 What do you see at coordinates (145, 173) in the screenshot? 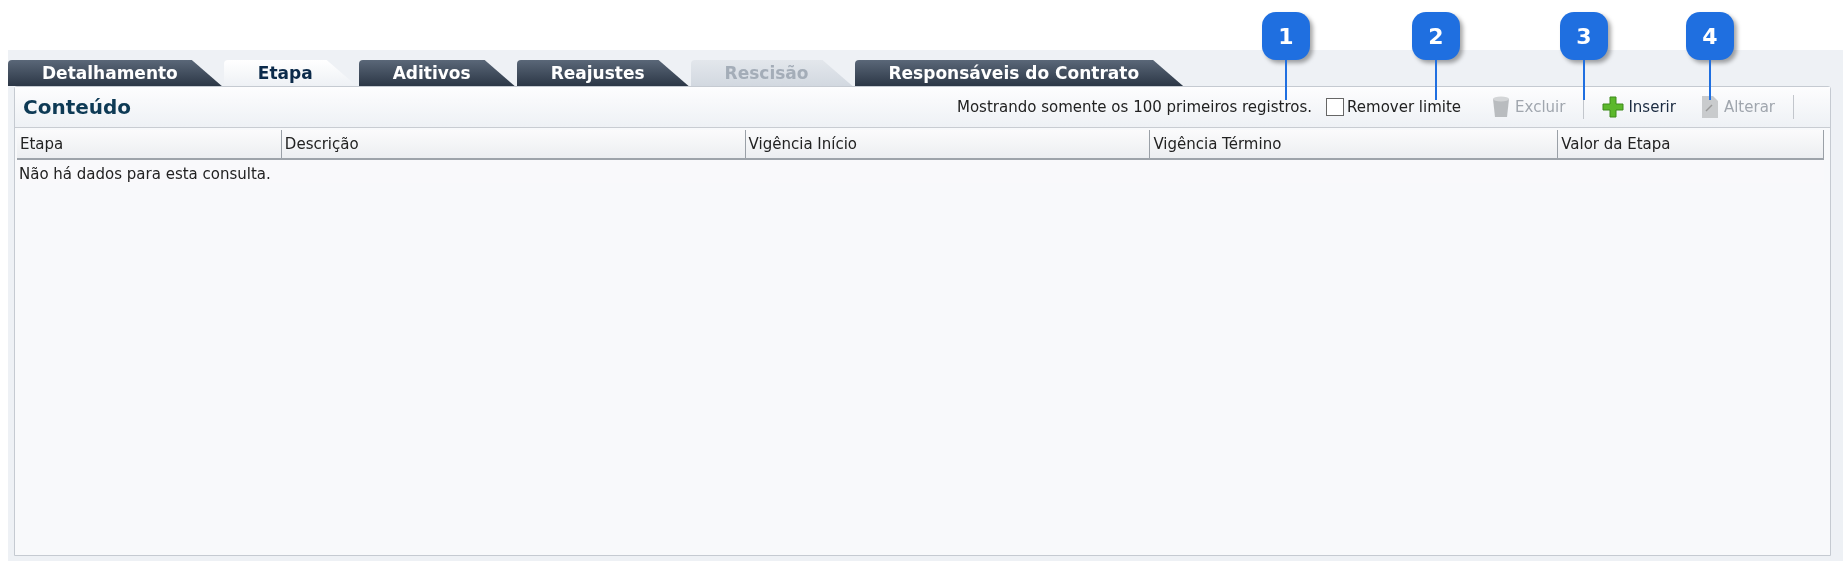
I see `empty-message: Não há dados para esta consulta.` at bounding box center [145, 173].